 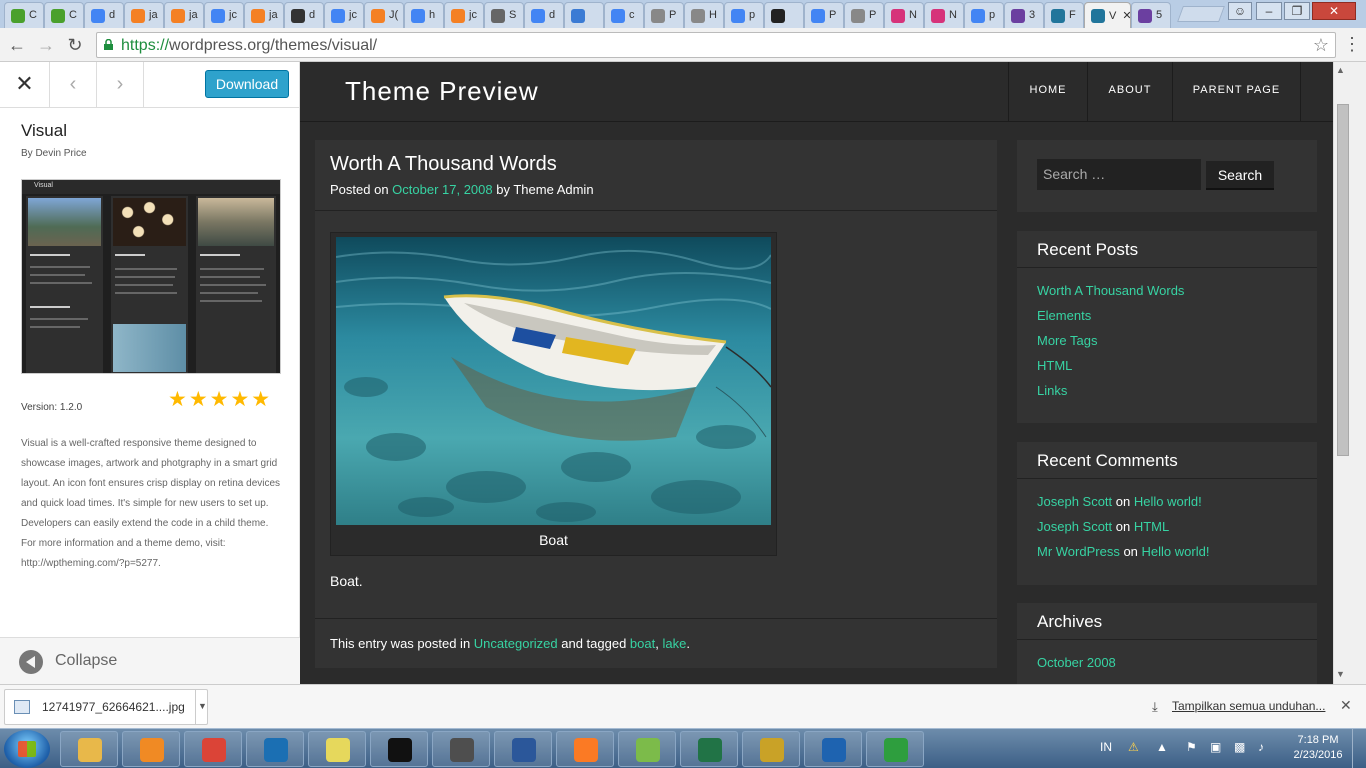 What do you see at coordinates (674, 643) in the screenshot?
I see `tag-link: lake` at bounding box center [674, 643].